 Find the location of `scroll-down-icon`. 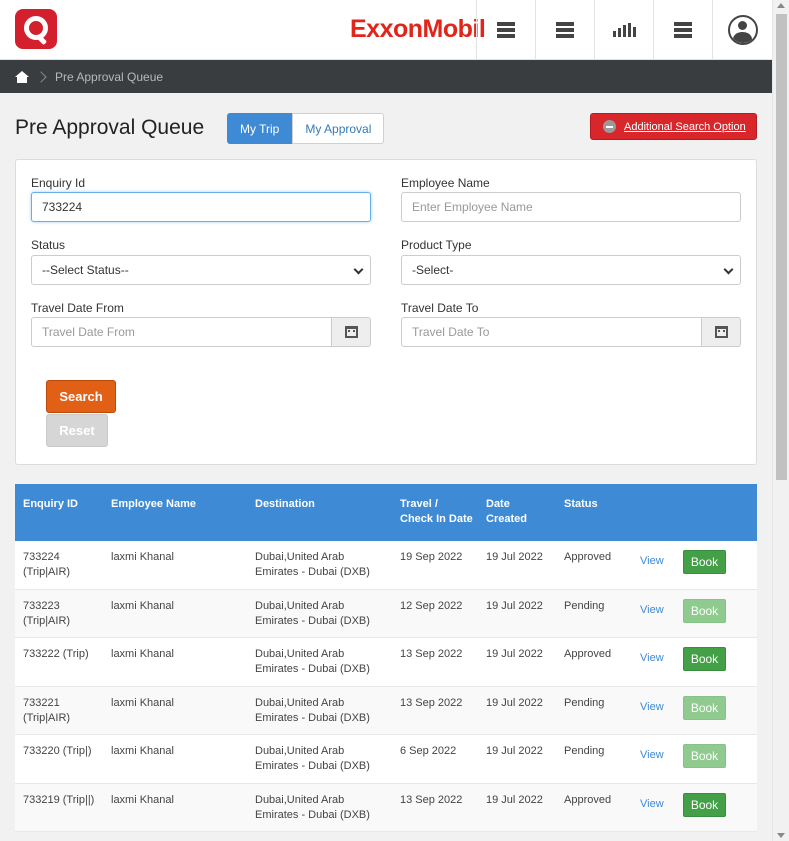

scroll-down-icon is located at coordinates (781, 835).